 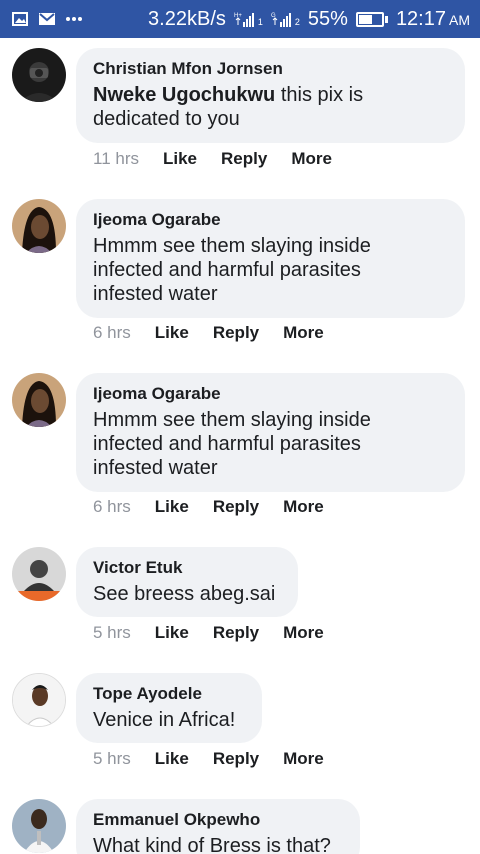 I want to click on clock-ampm: AM, so click(x=459, y=19).